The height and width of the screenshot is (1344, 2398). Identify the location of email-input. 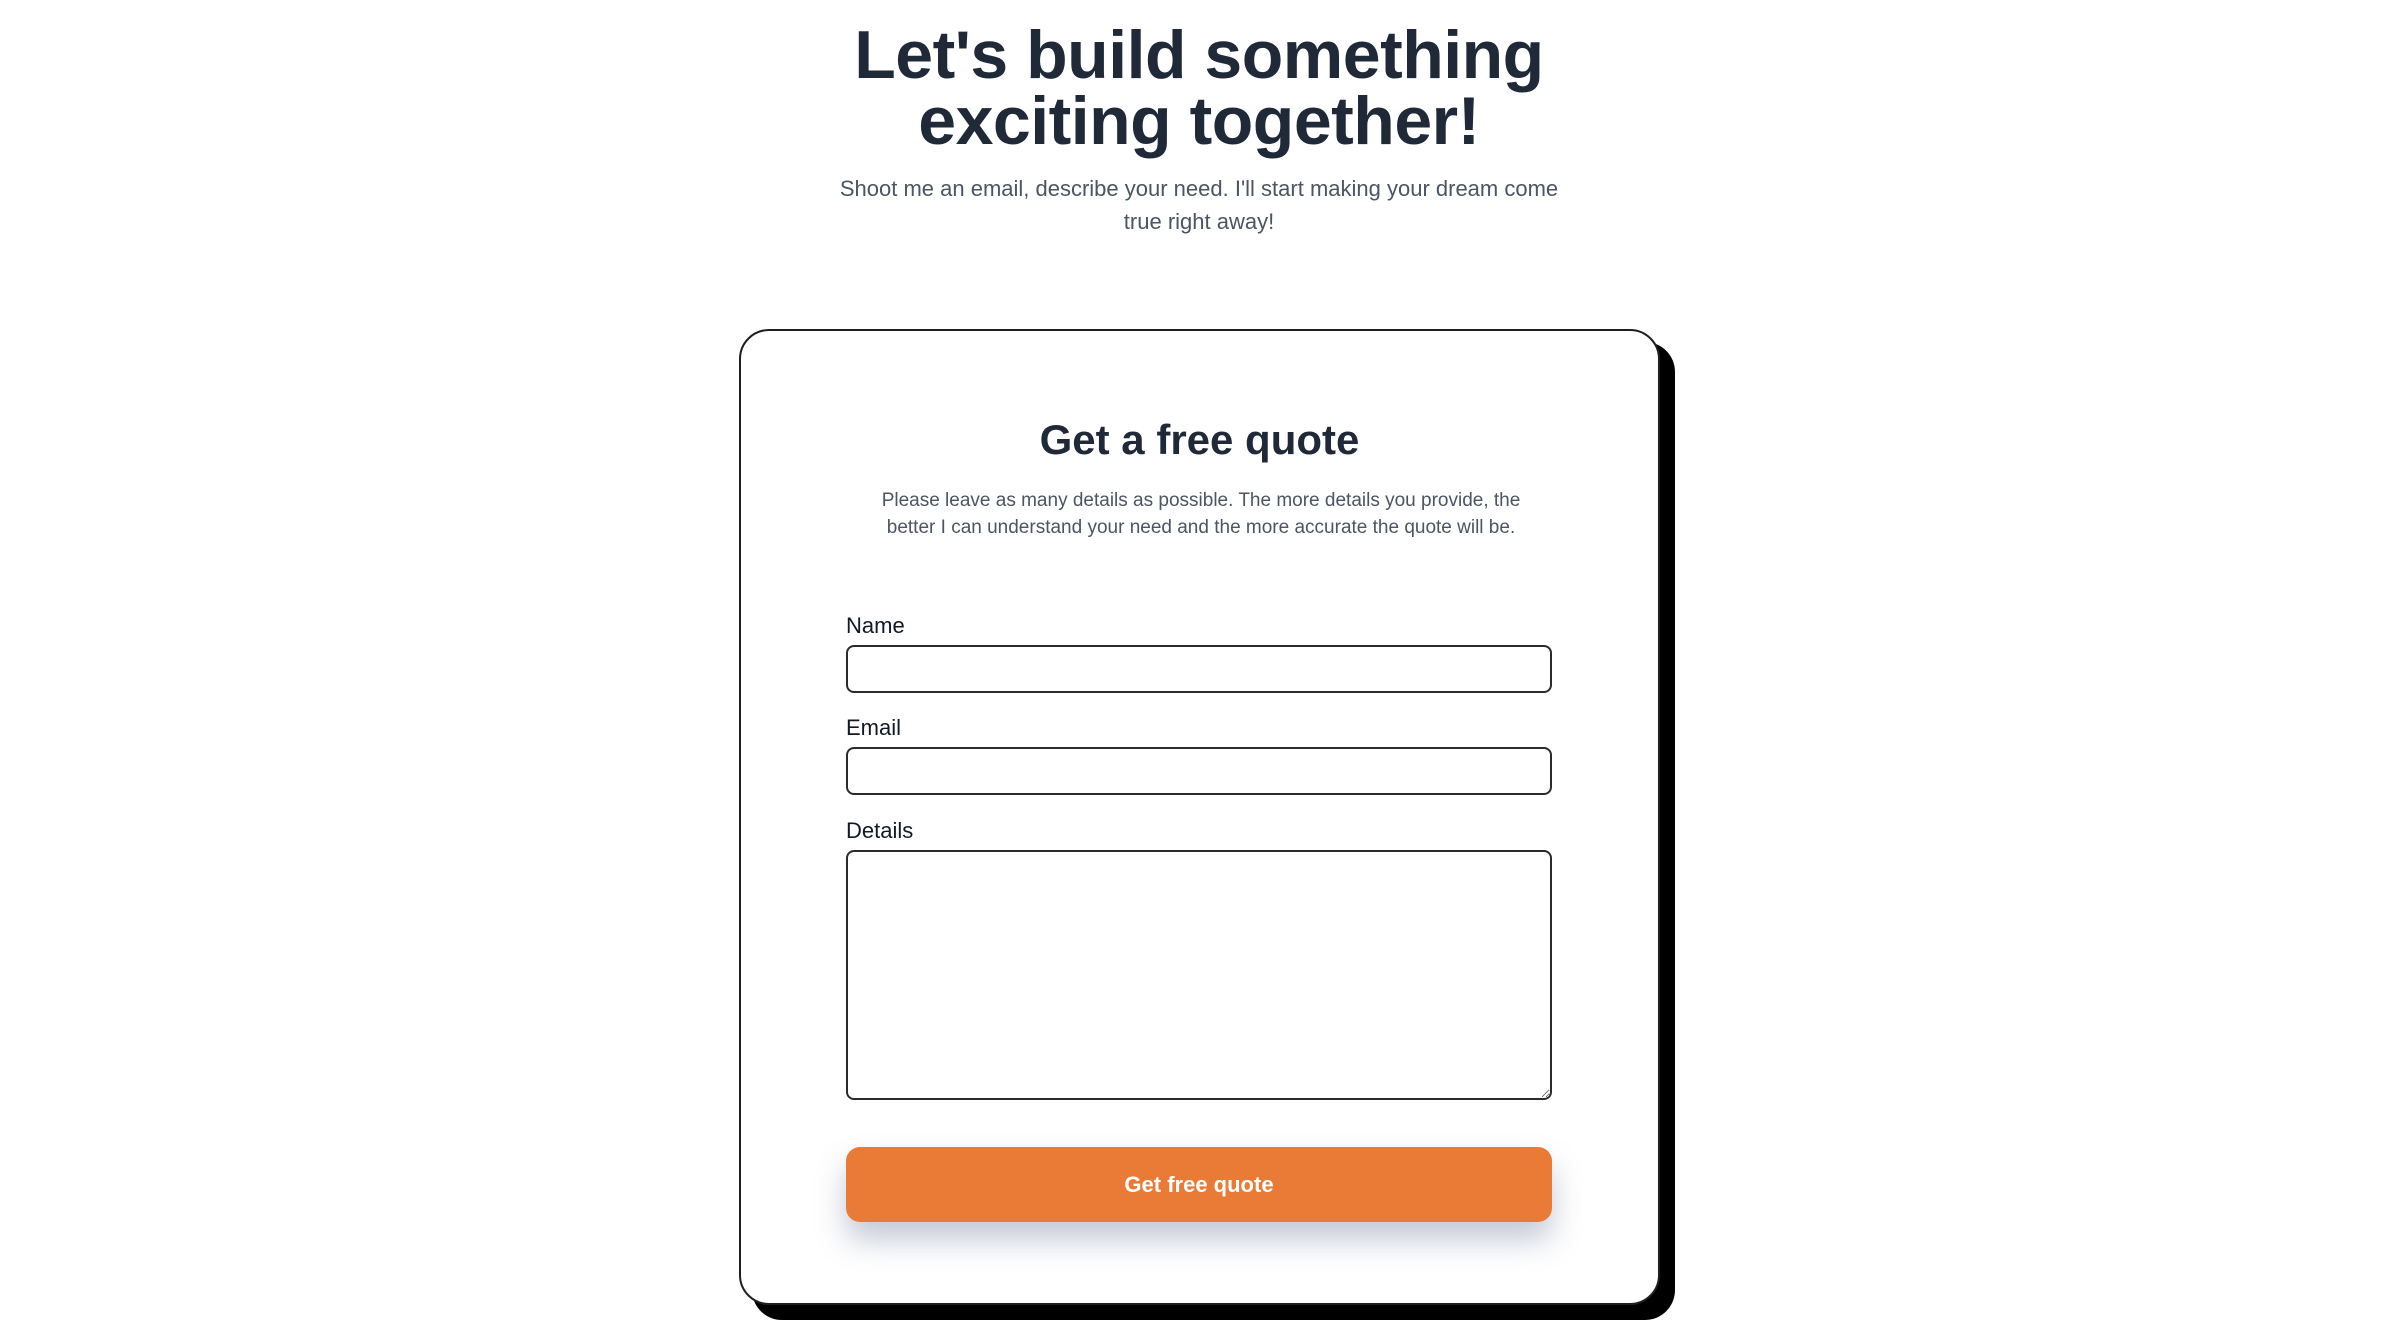
(1199, 771).